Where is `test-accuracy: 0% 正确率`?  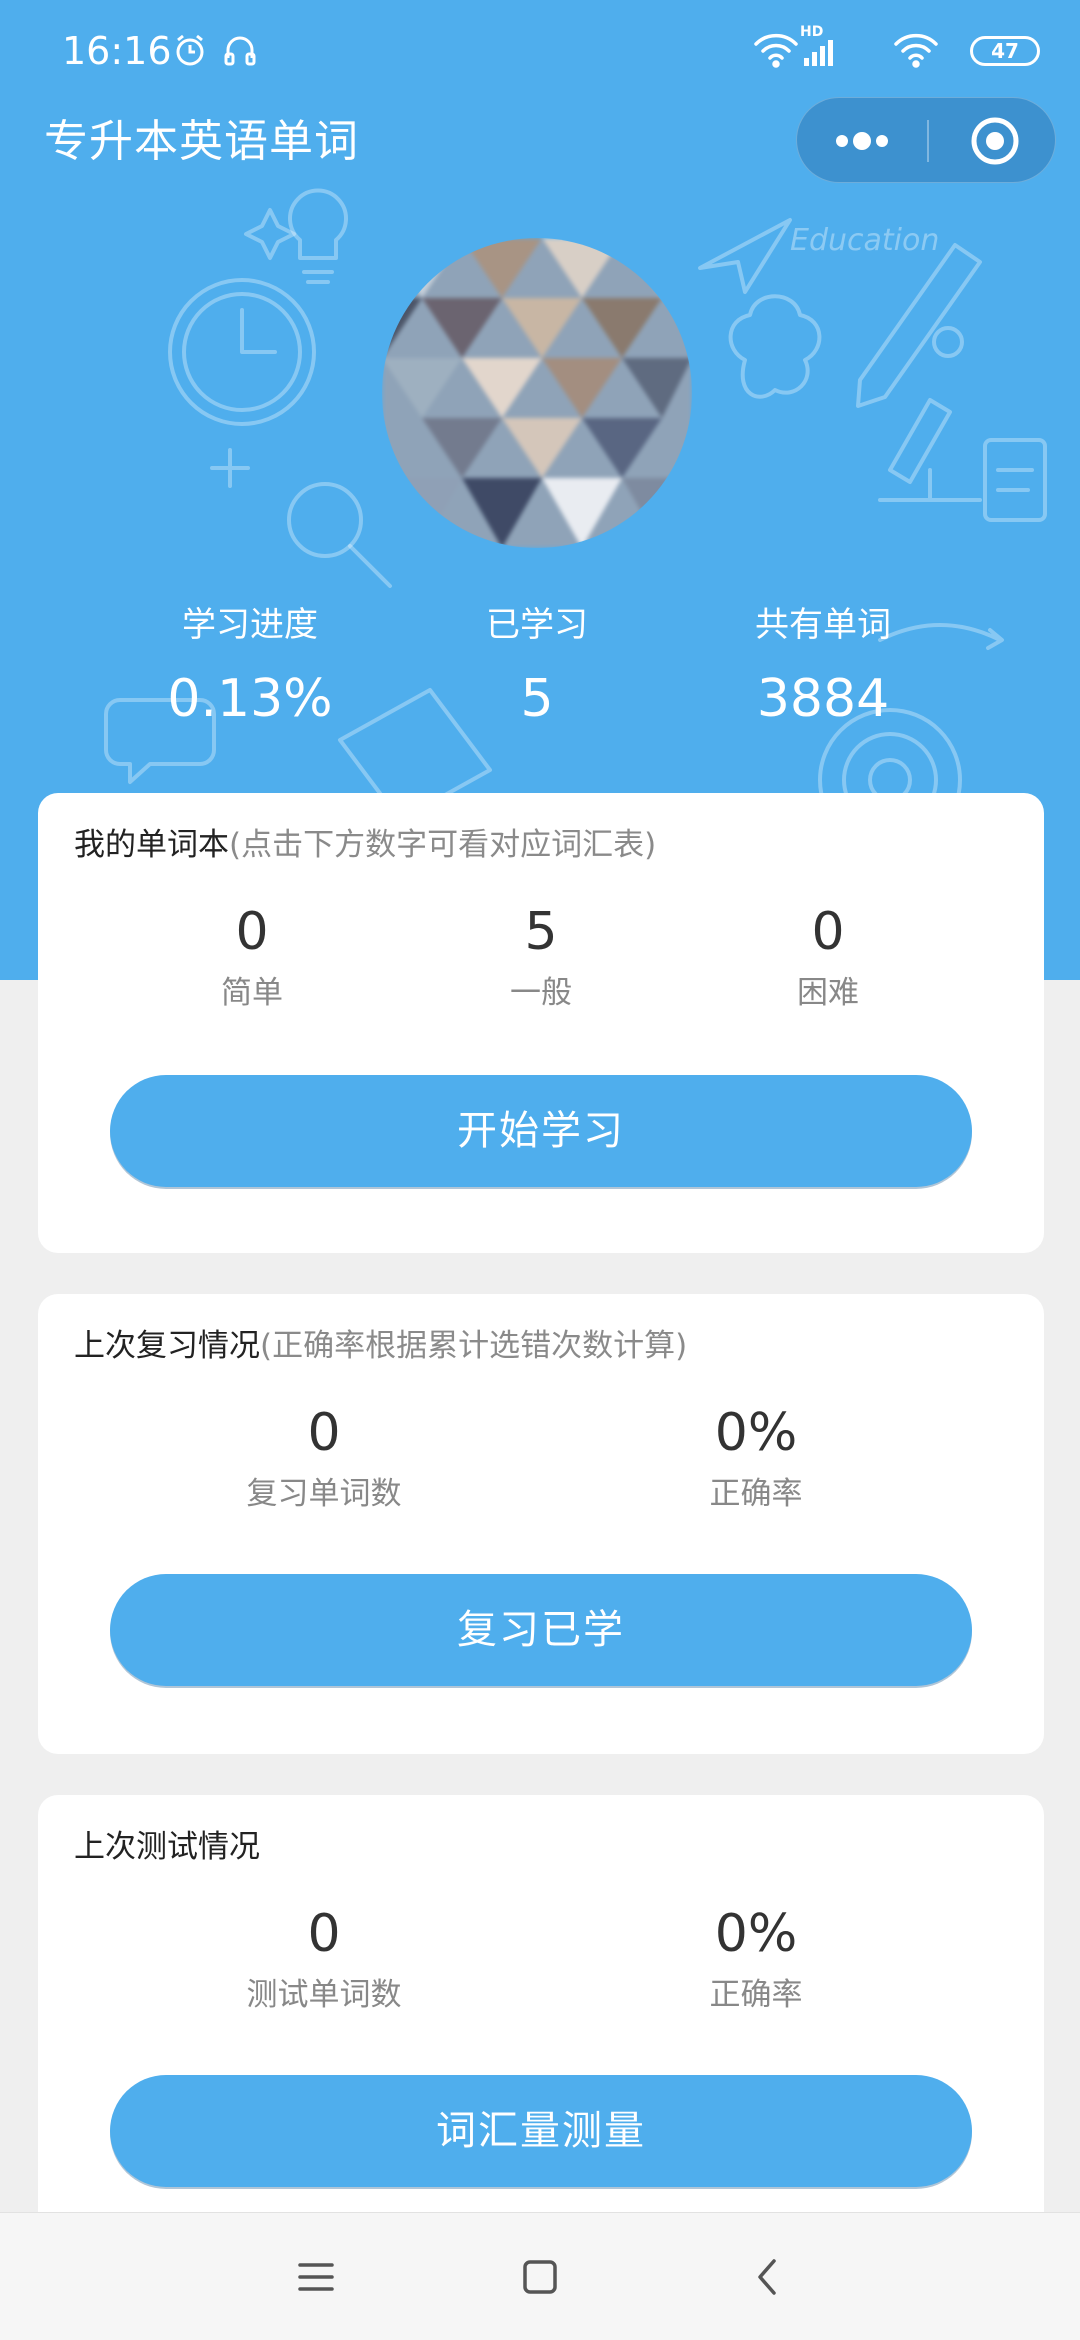 test-accuracy: 0% 正确率 is located at coordinates (756, 1959).